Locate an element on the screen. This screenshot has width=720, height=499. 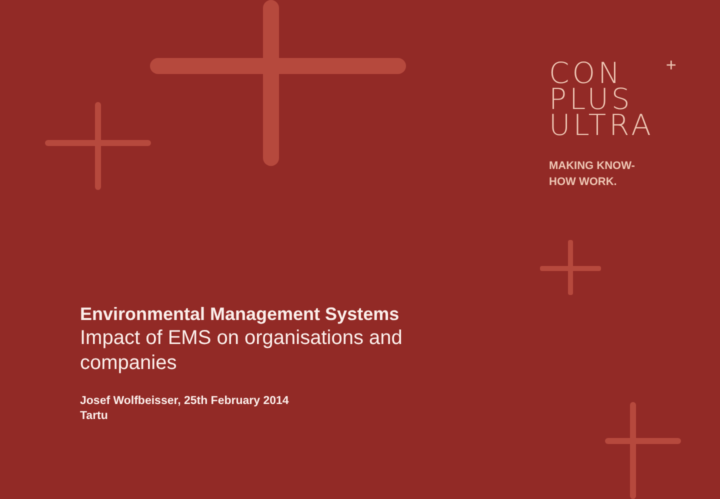
logo-wordmark: CON PLUS ULTRA is located at coordinates (601, 99).